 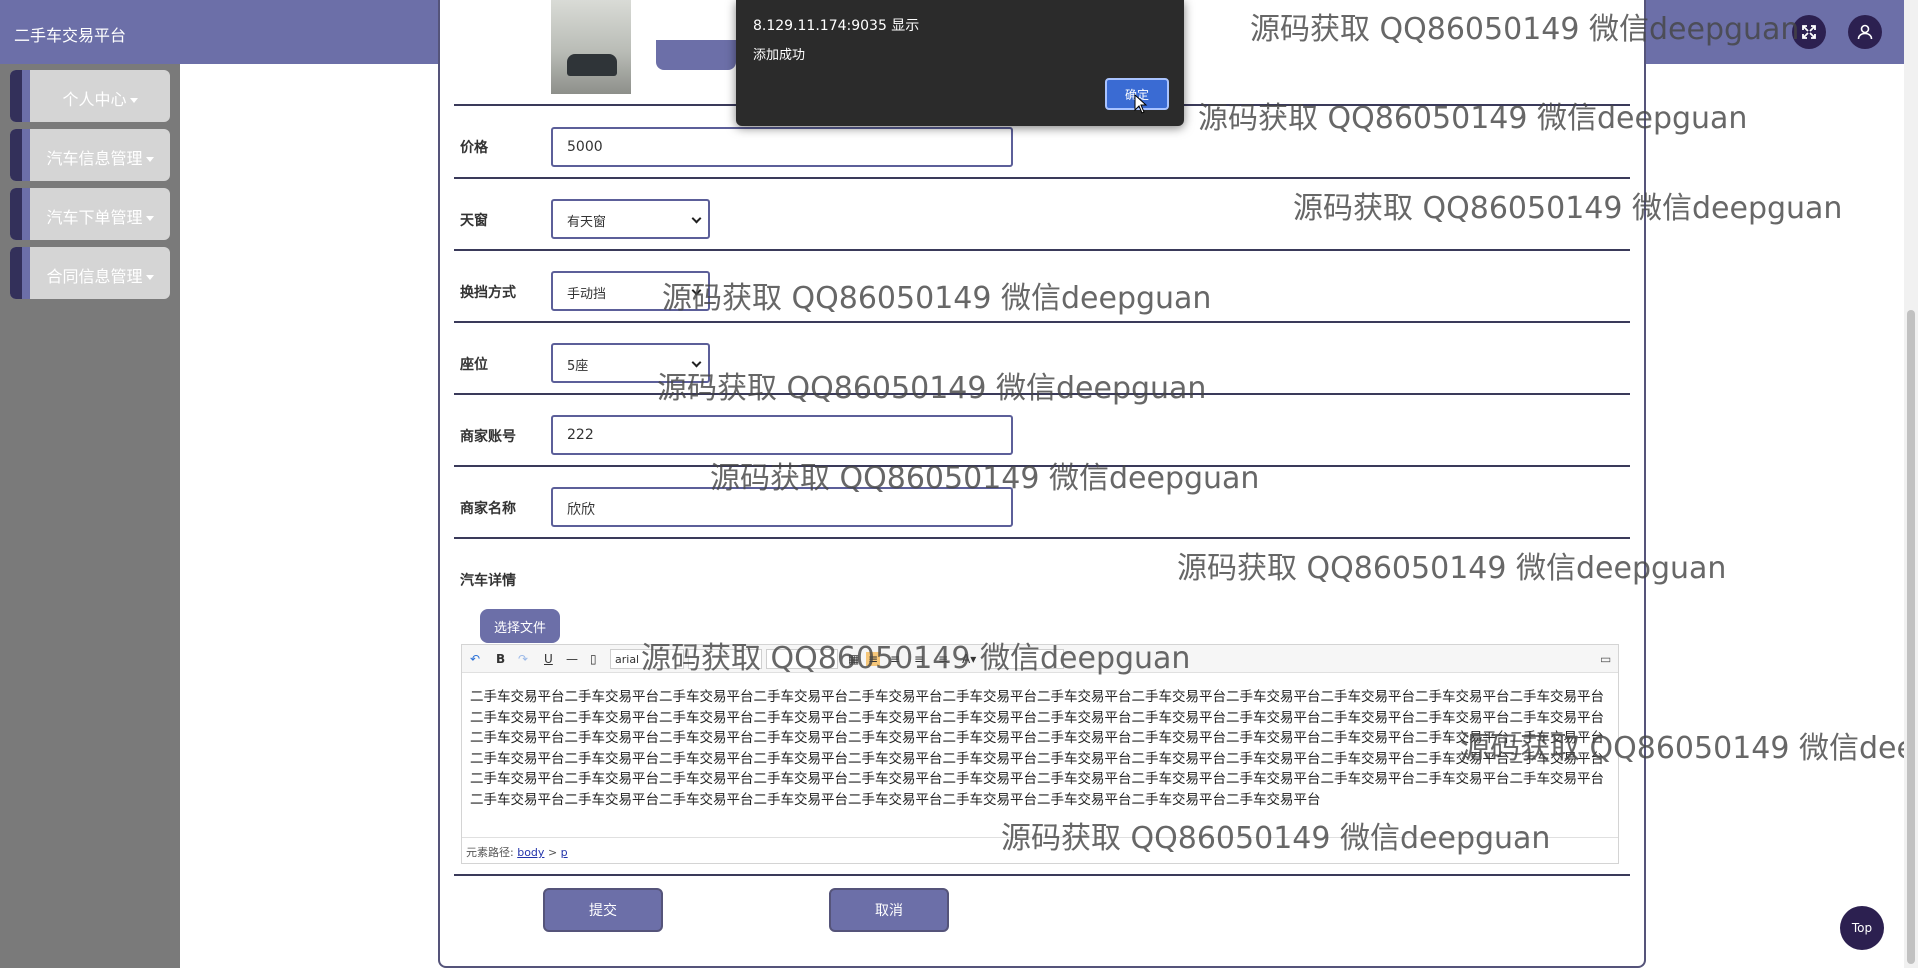 I want to click on merchant-name-label: 商家名称, so click(x=488, y=509).